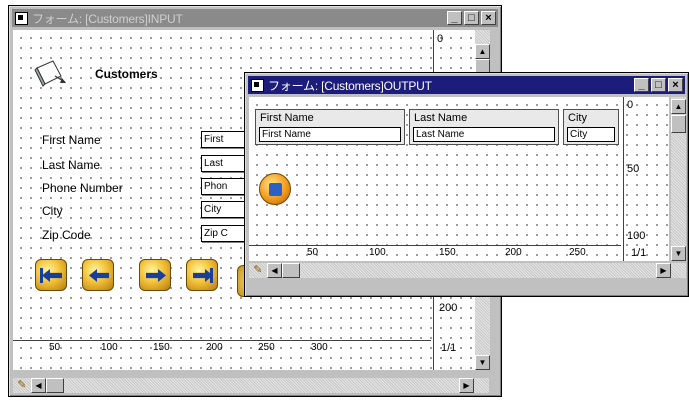  I want to click on first-record-icon, so click(51, 275).